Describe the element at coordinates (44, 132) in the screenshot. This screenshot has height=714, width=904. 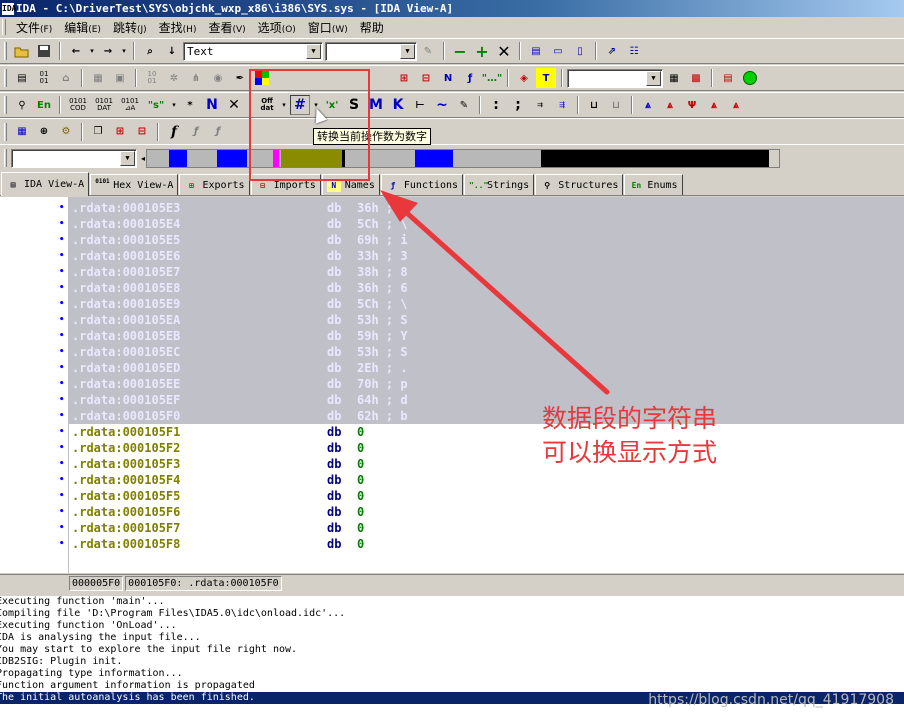
I see `mark-position-icon: ⊕` at that location.